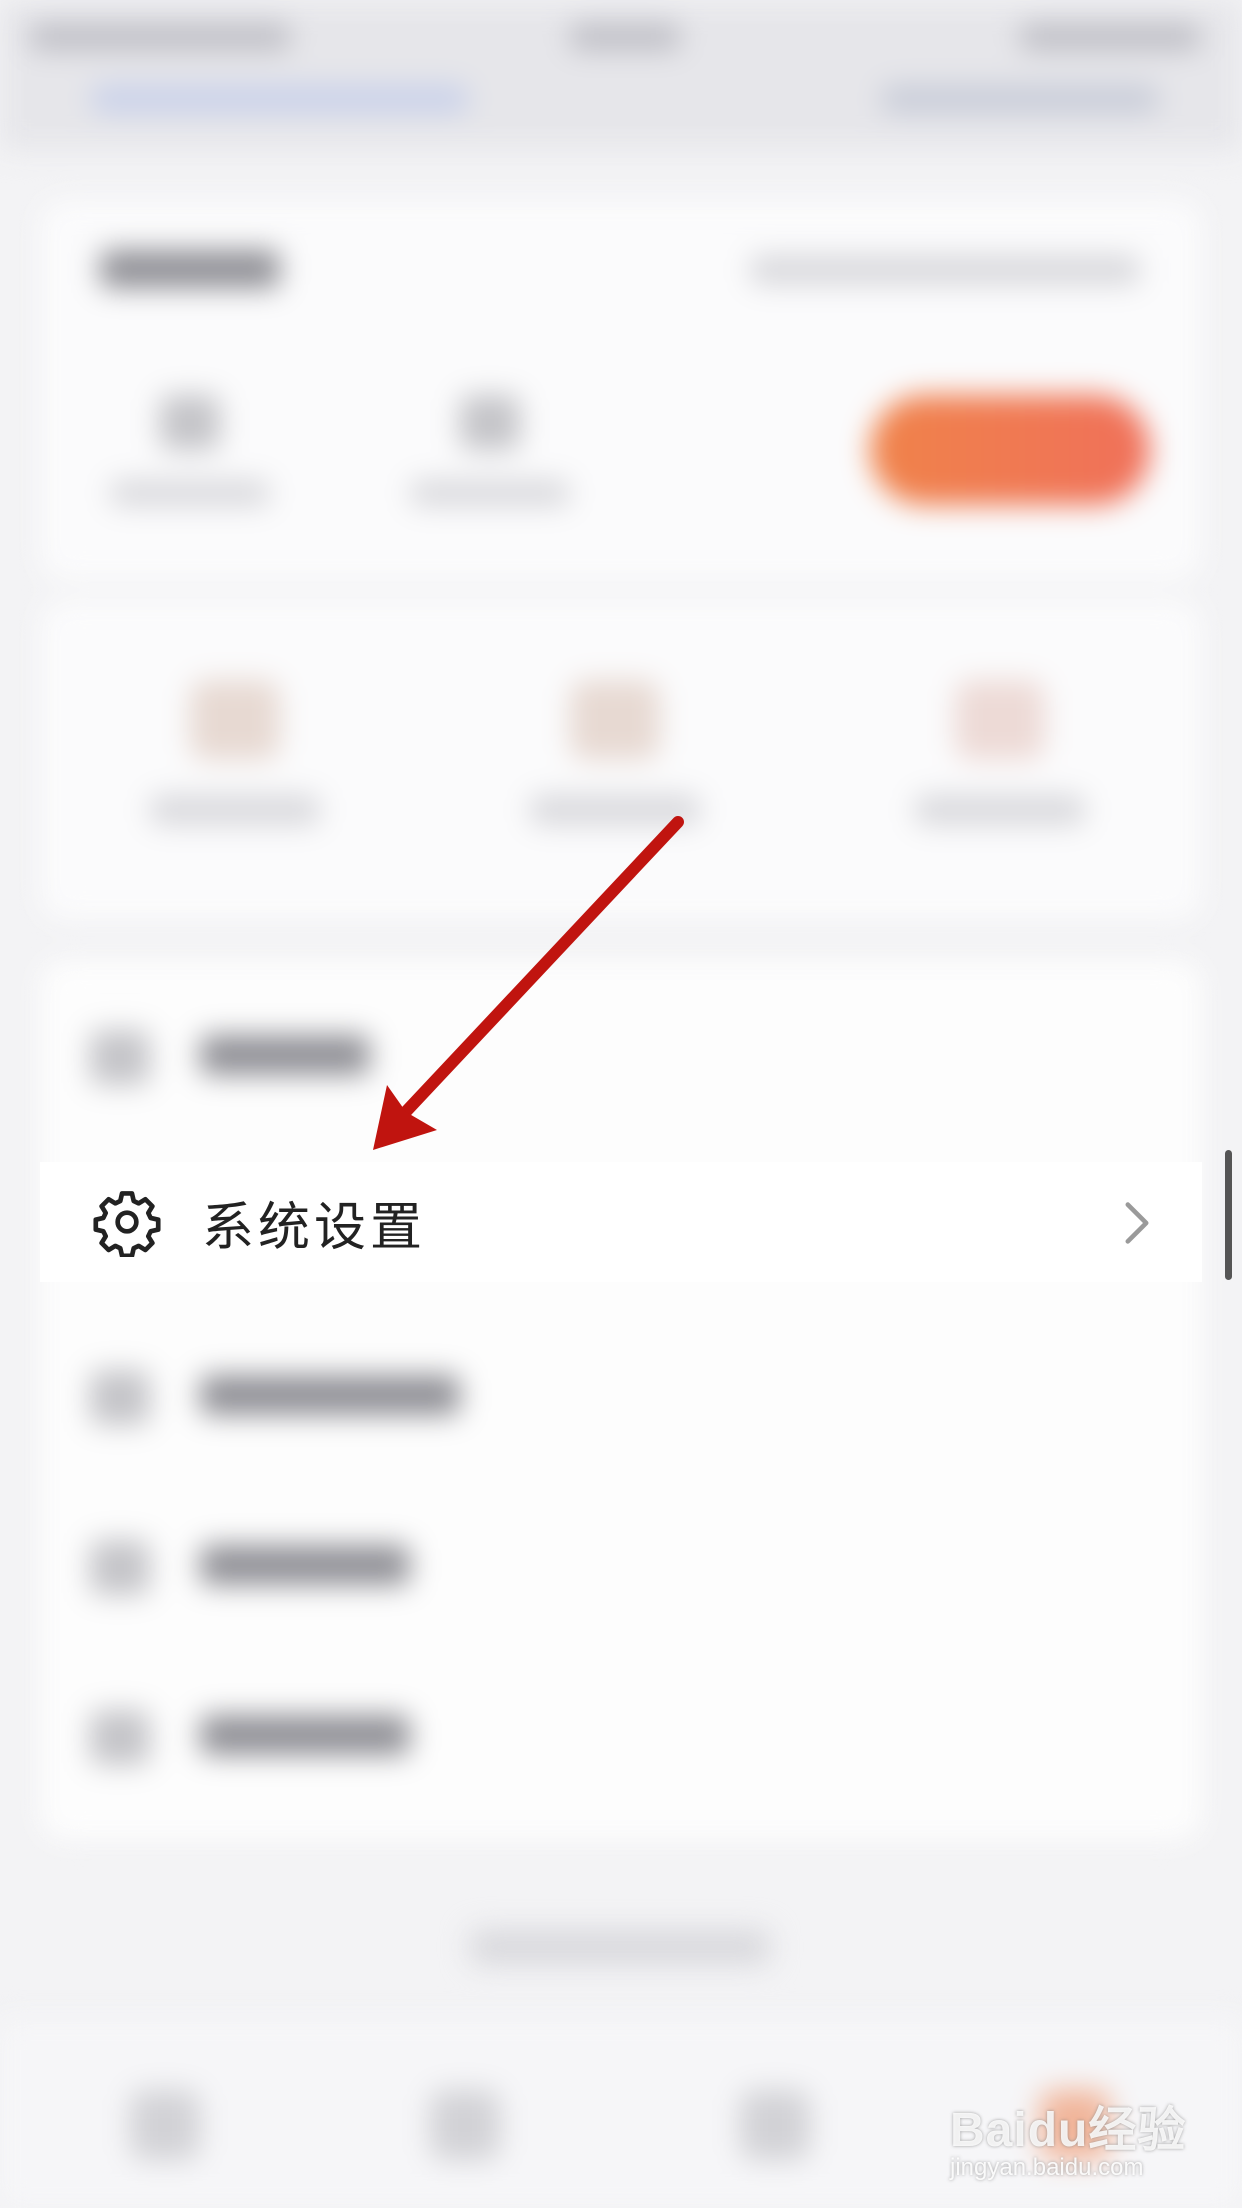  I want to click on account-card-subtitle, so click(945, 270).